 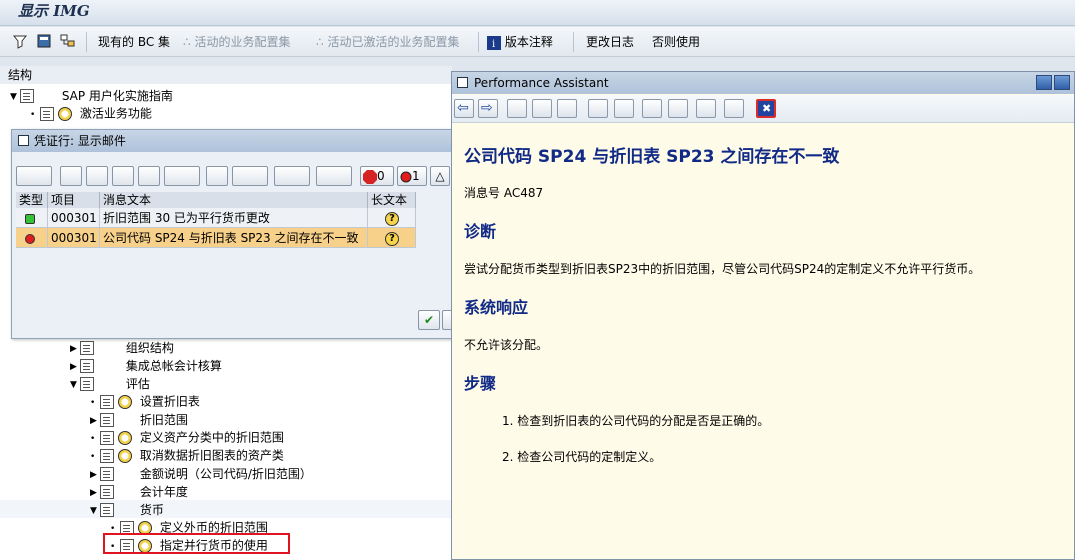 What do you see at coordinates (173, 365) in the screenshot?
I see `tree-node-label: 集成总帐会计核算` at bounding box center [173, 365].